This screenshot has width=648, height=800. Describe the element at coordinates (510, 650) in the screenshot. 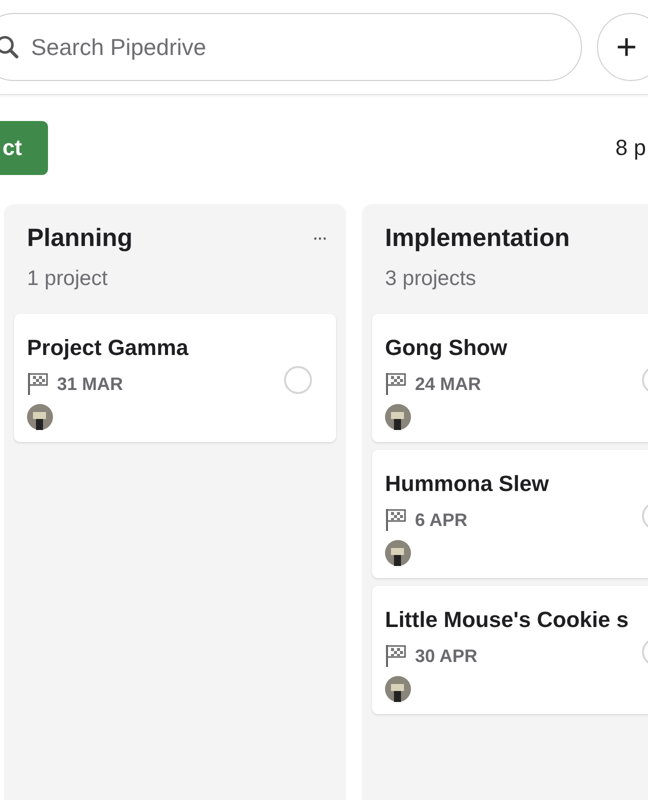

I see `project-card: Little Mouse's Cookie s 30 APR` at that location.